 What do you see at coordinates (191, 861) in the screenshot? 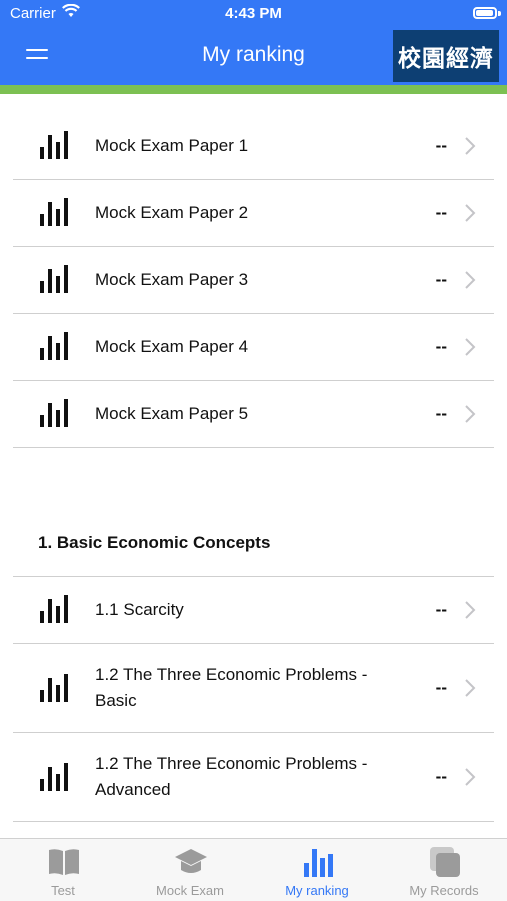
I see `graduation-cap-icon` at bounding box center [191, 861].